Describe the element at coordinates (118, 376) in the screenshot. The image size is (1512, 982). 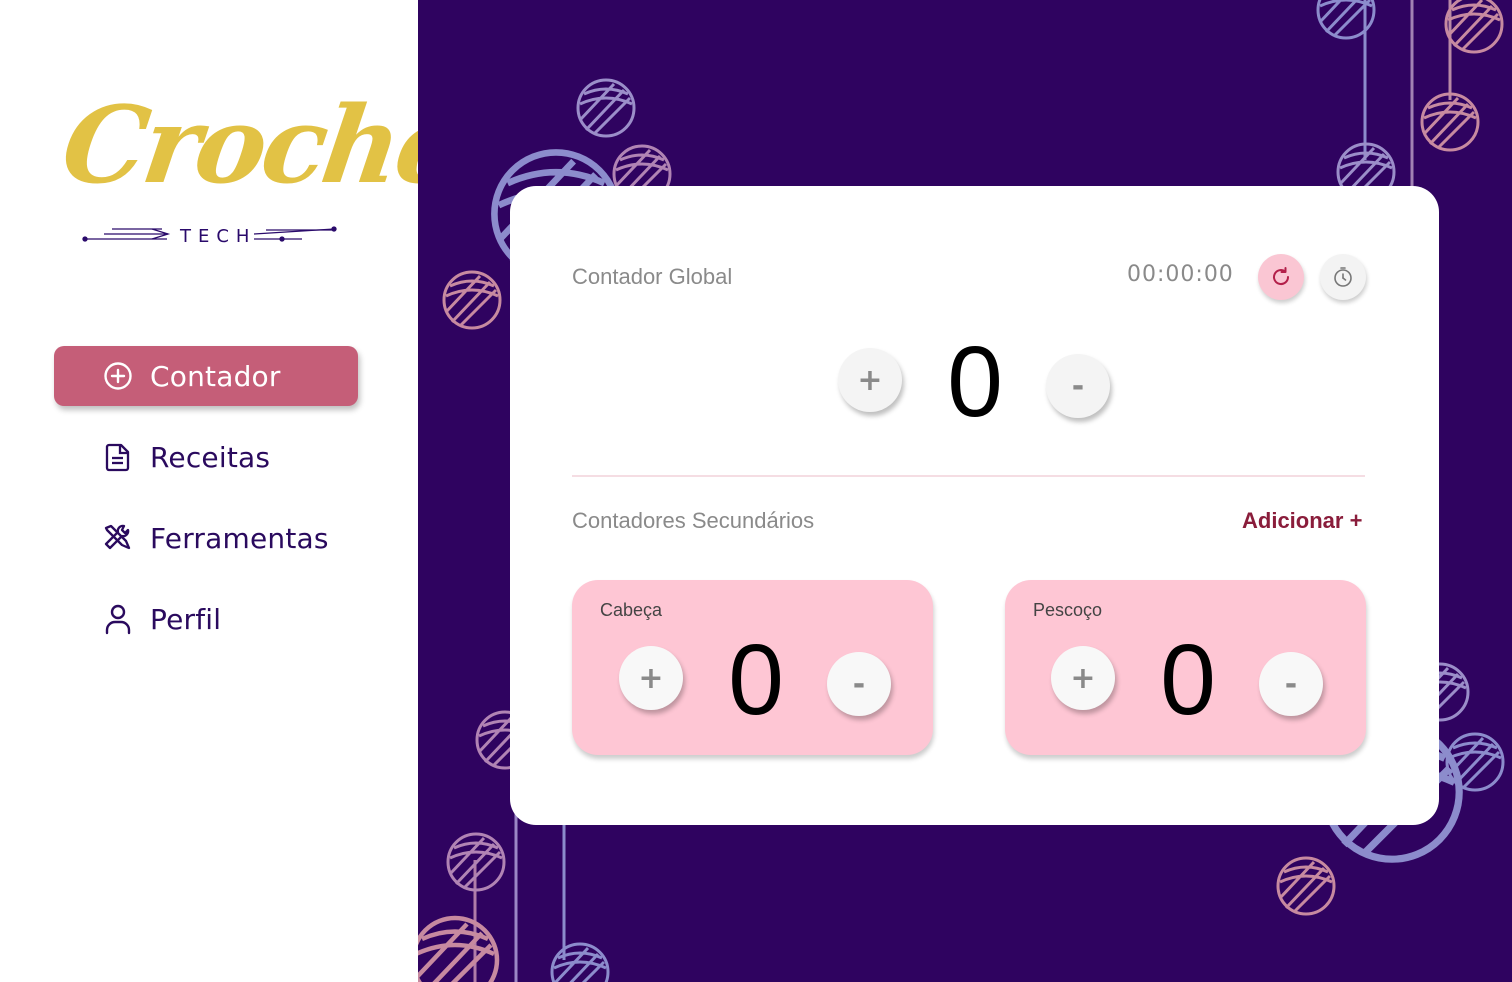
I see `plus-circle-icon` at that location.